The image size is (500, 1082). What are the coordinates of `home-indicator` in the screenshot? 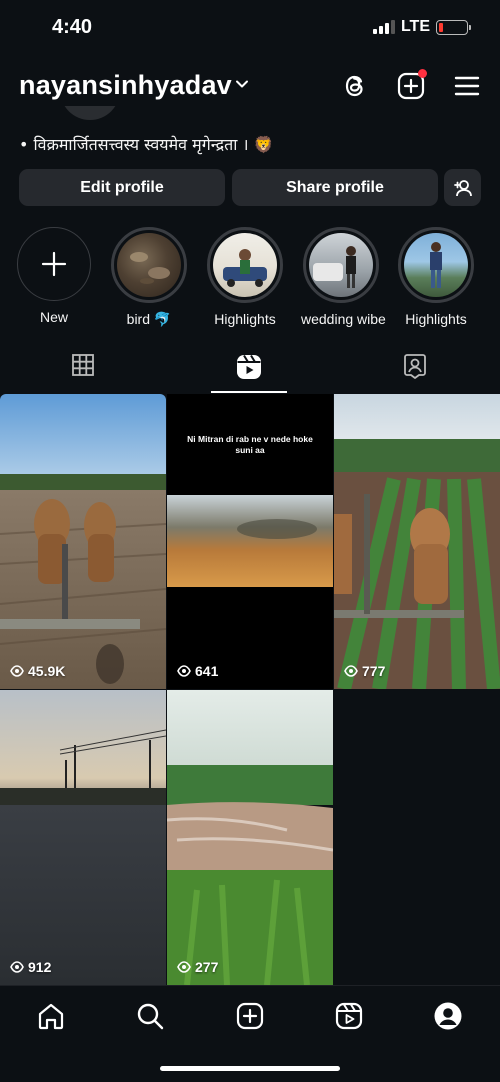 It's located at (250, 1068).